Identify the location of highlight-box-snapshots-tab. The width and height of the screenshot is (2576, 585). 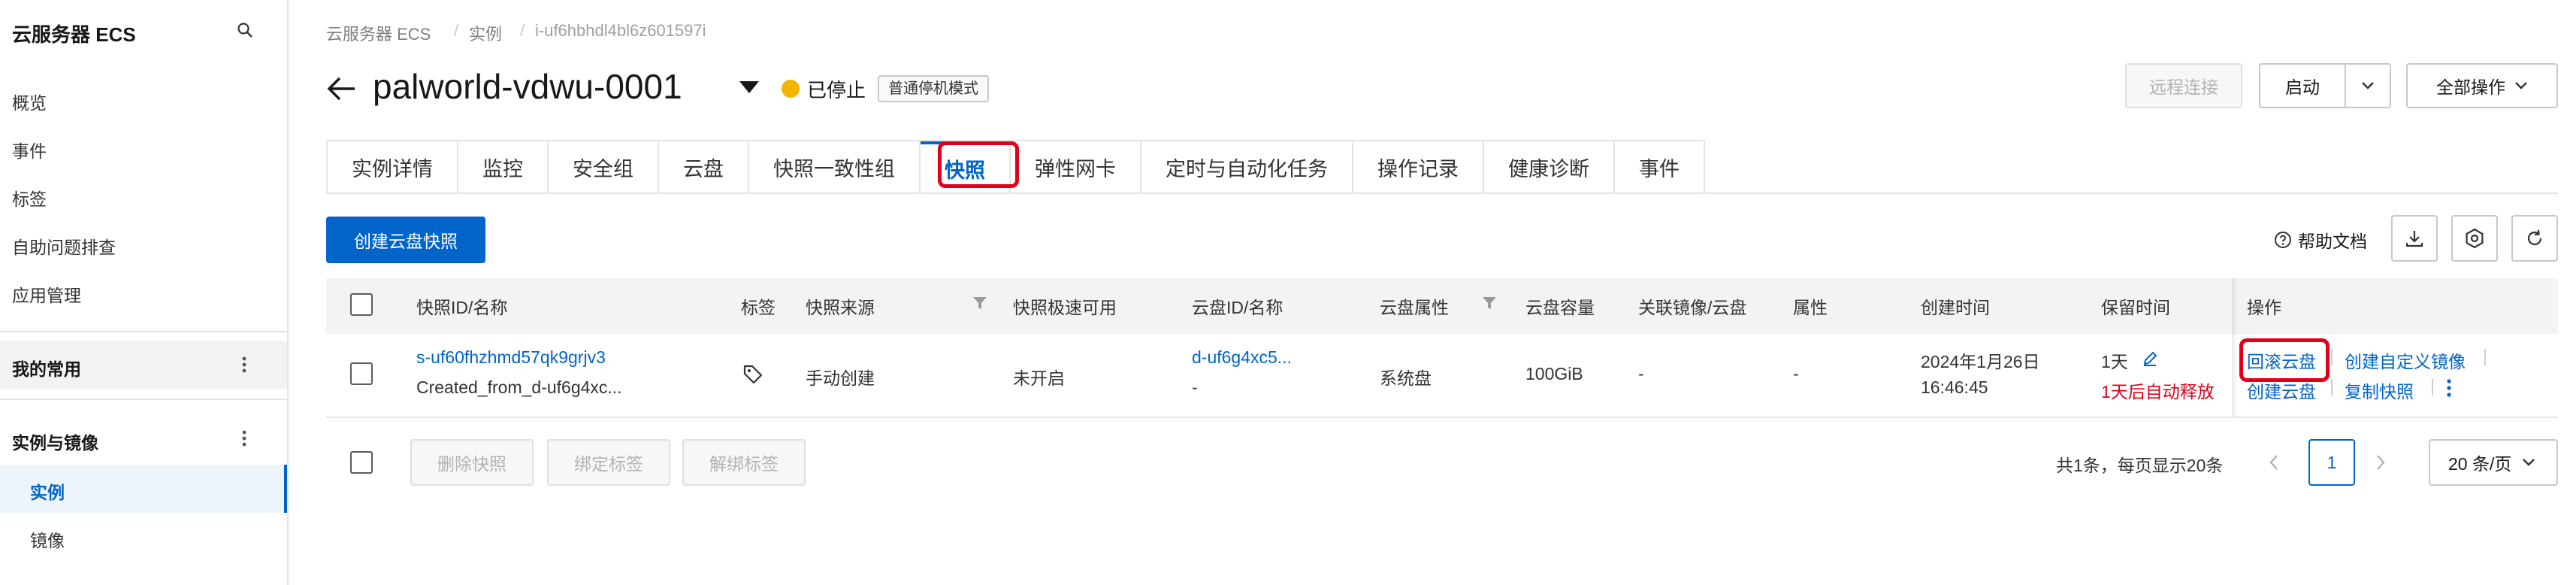
(979, 164).